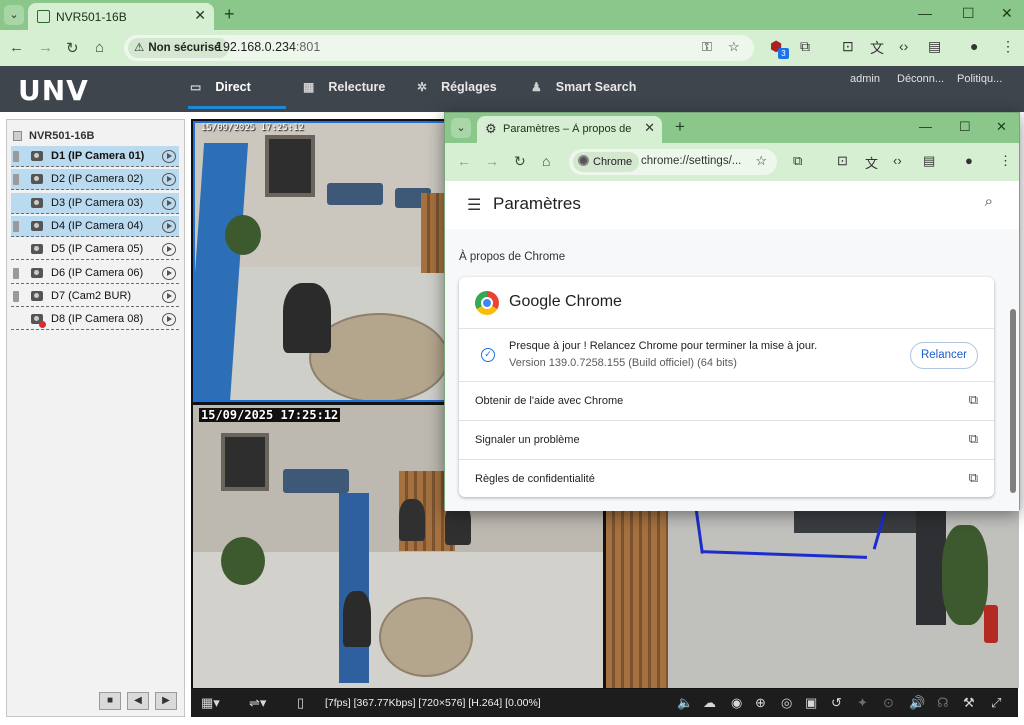 This screenshot has height=725, width=1024. Describe the element at coordinates (736, 703) in the screenshot. I see `fisheye-icon: ◉` at that location.